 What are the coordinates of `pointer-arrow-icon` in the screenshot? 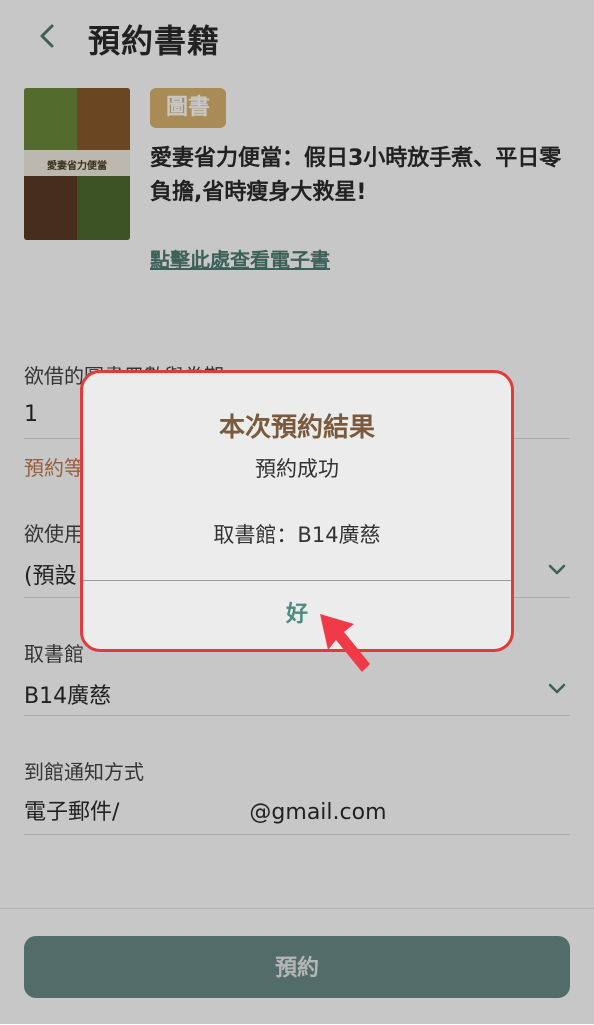 It's located at (345, 643).